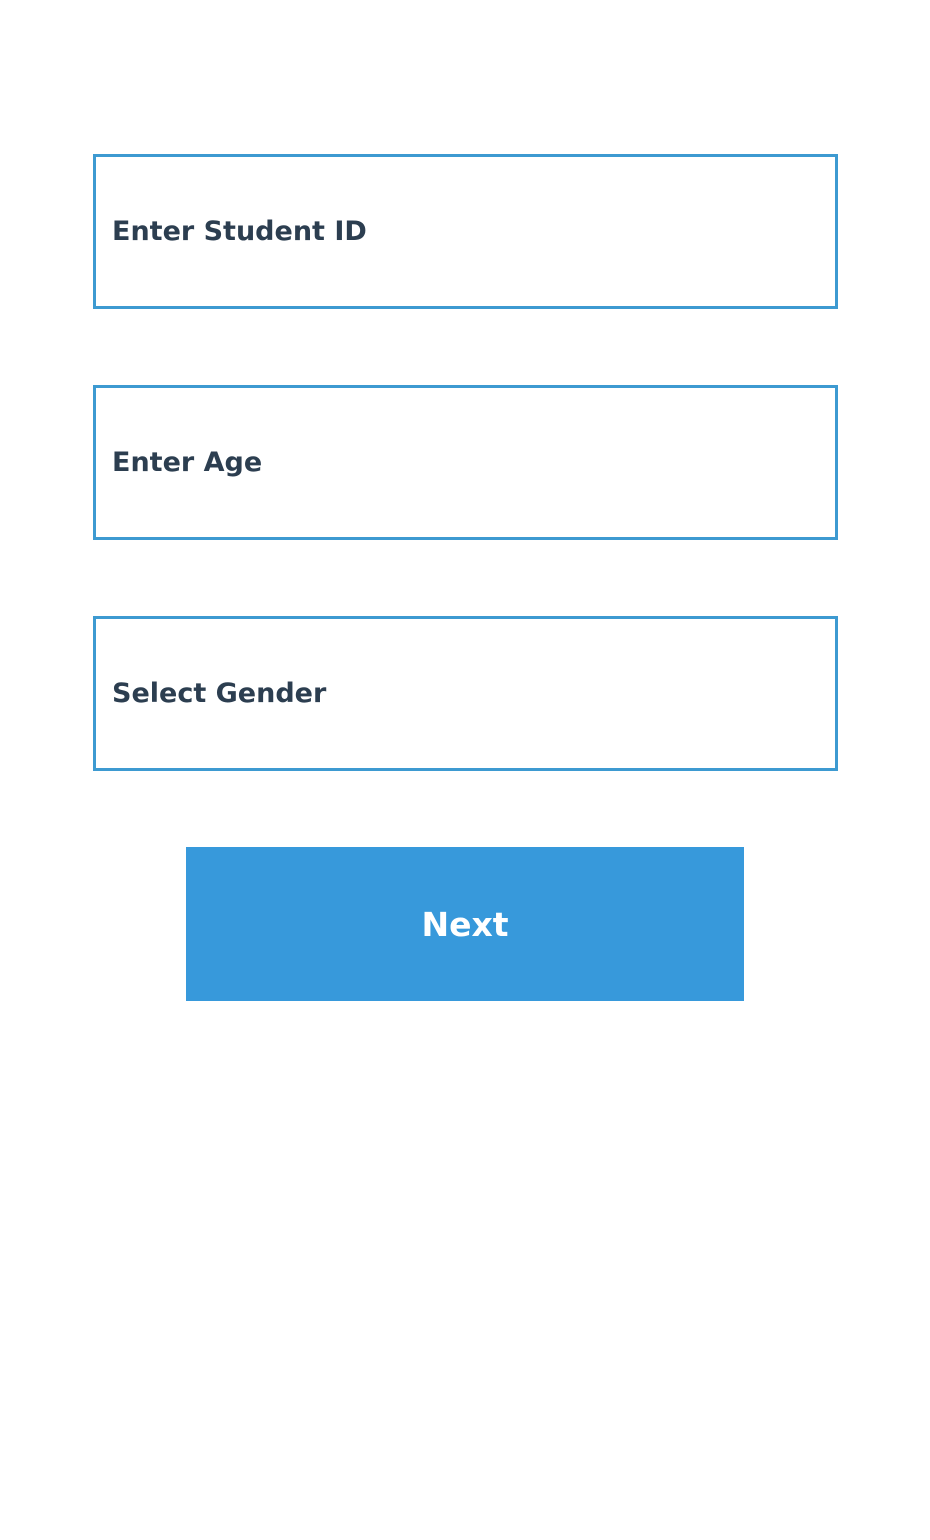 This screenshot has width=930, height=1540. Describe the element at coordinates (465, 693) in the screenshot. I see `gender-select: Select Gender` at that location.